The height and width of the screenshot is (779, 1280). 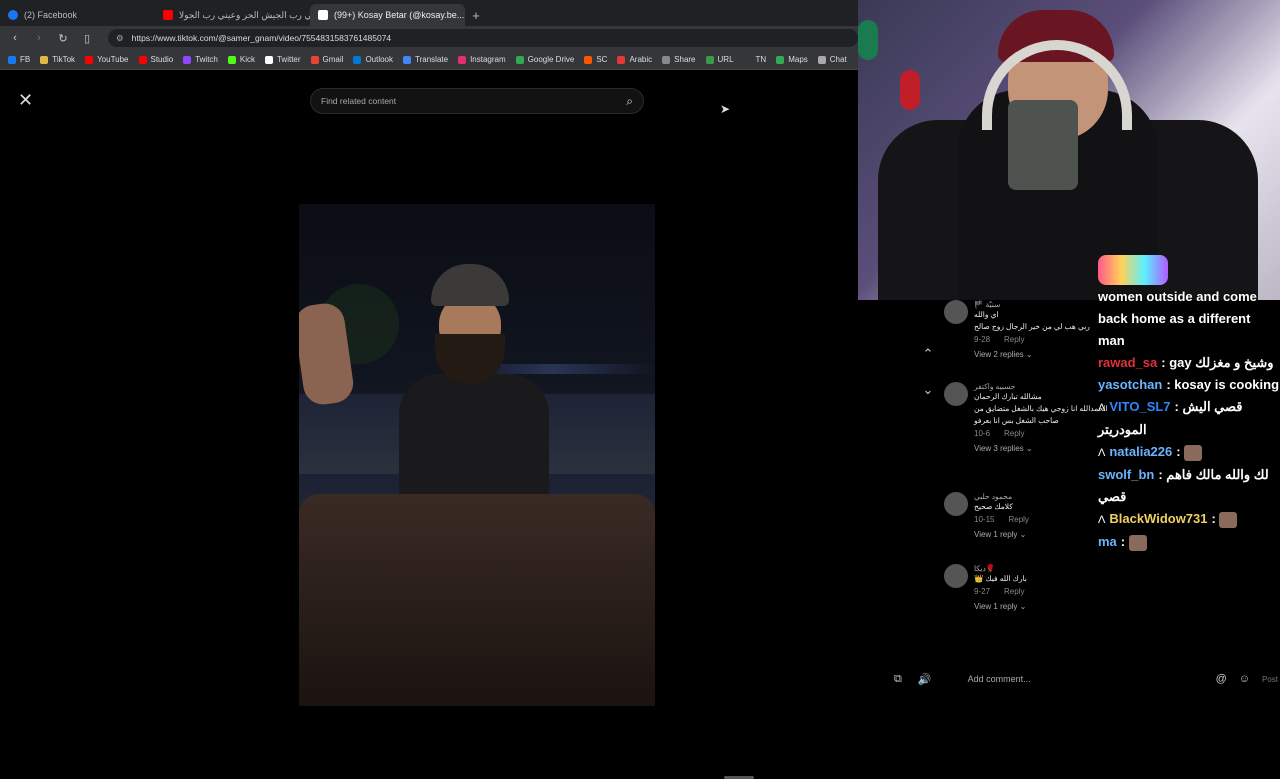 What do you see at coordinates (798, 59) in the screenshot?
I see `bookmark-label: Maps` at bounding box center [798, 59].